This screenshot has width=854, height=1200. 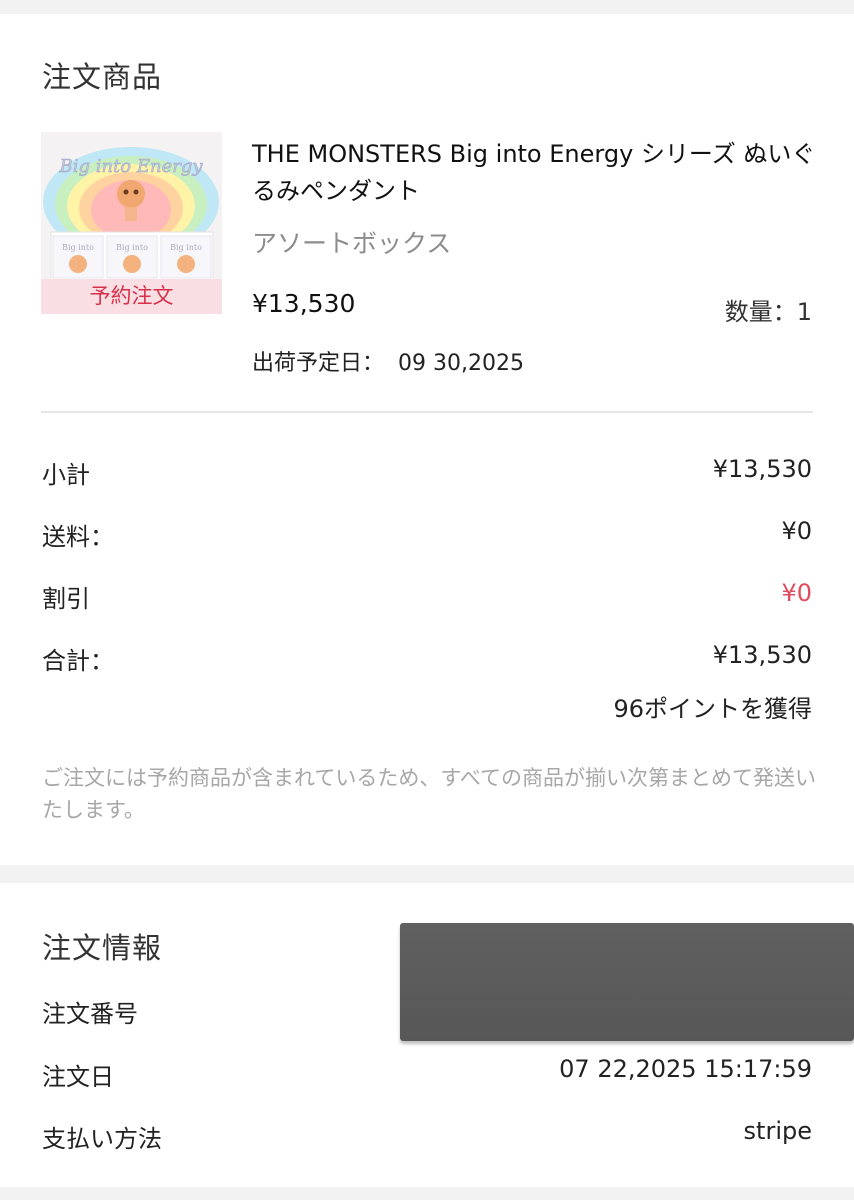 What do you see at coordinates (78, 1077) in the screenshot?
I see `order-date-label: 注文日` at bounding box center [78, 1077].